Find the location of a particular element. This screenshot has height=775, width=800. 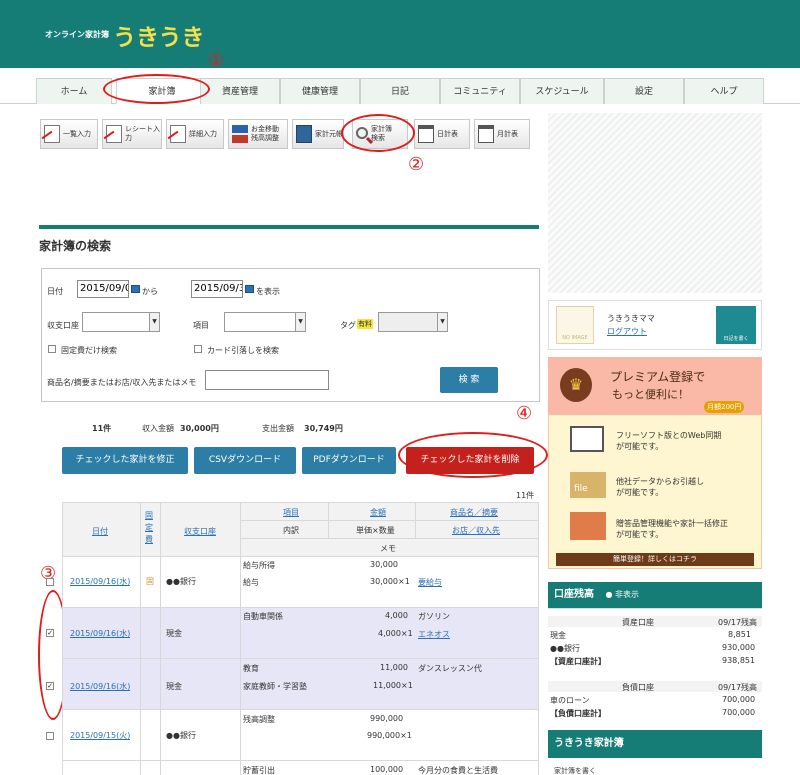

tab-help: ヘルプ is located at coordinates (724, 91).